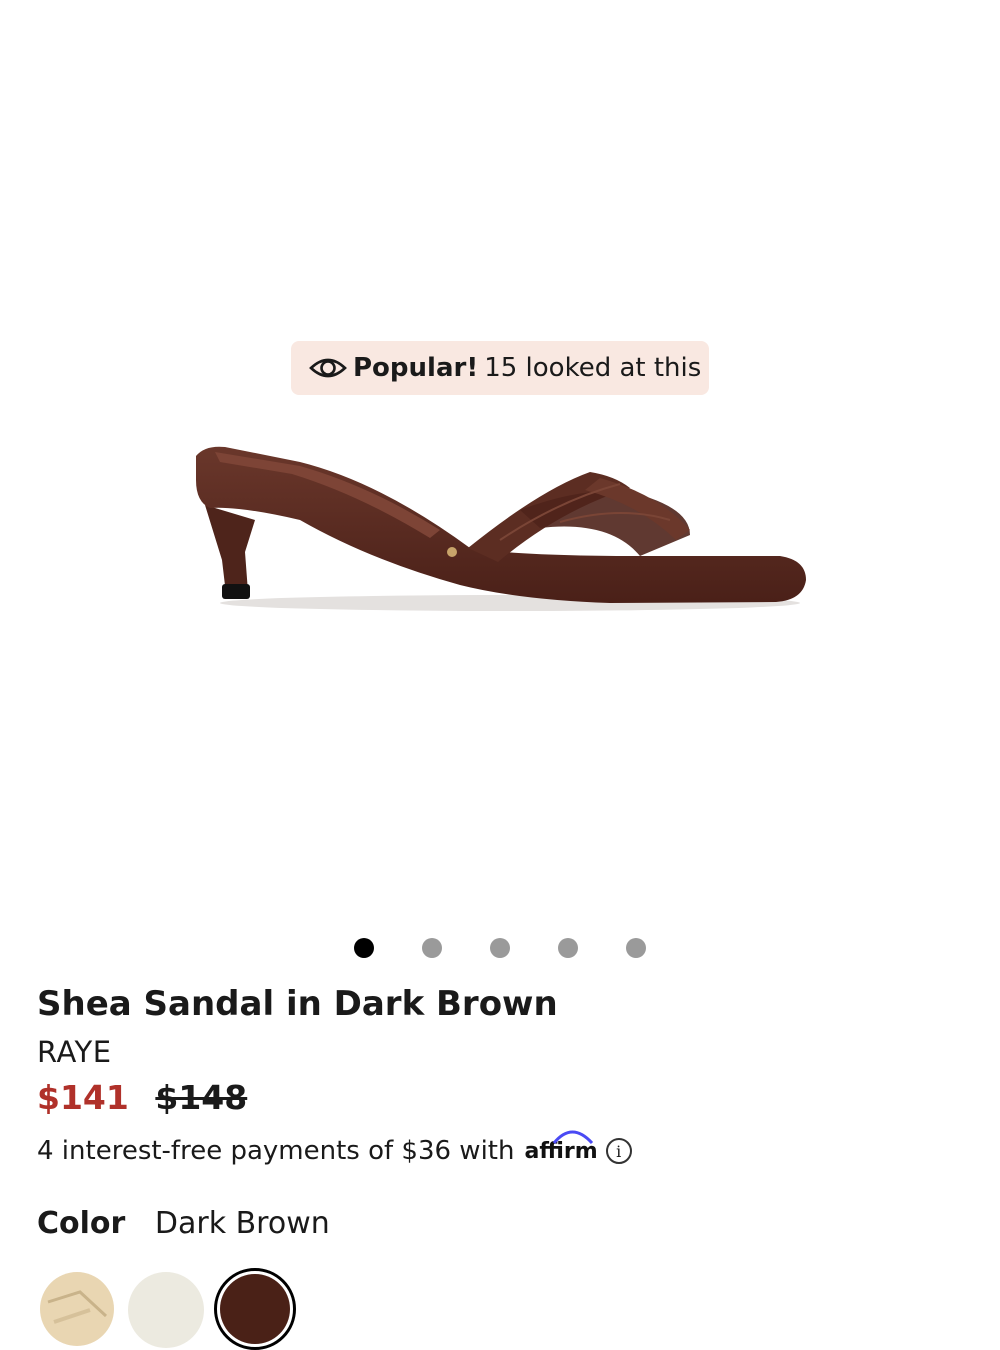  I want to click on carousel-dots, so click(500, 949).